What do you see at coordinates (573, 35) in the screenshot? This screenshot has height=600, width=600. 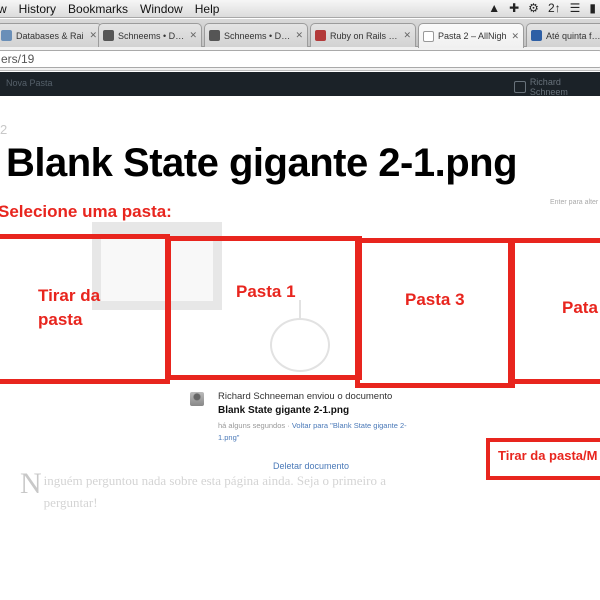 I see `tab-title: Até quinta feir` at bounding box center [573, 35].